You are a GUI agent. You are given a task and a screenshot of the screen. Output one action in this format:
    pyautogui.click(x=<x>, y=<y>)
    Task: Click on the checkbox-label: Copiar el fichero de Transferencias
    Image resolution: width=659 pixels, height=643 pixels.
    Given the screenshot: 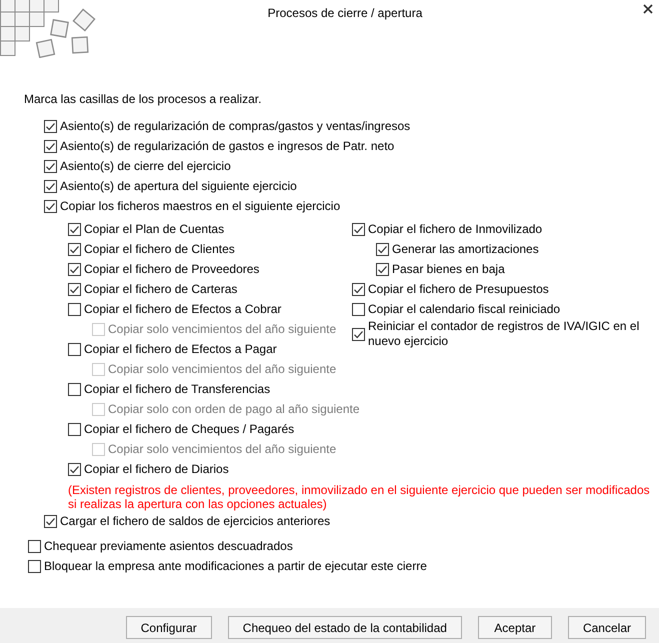 What is the action you would take?
    pyautogui.click(x=177, y=389)
    